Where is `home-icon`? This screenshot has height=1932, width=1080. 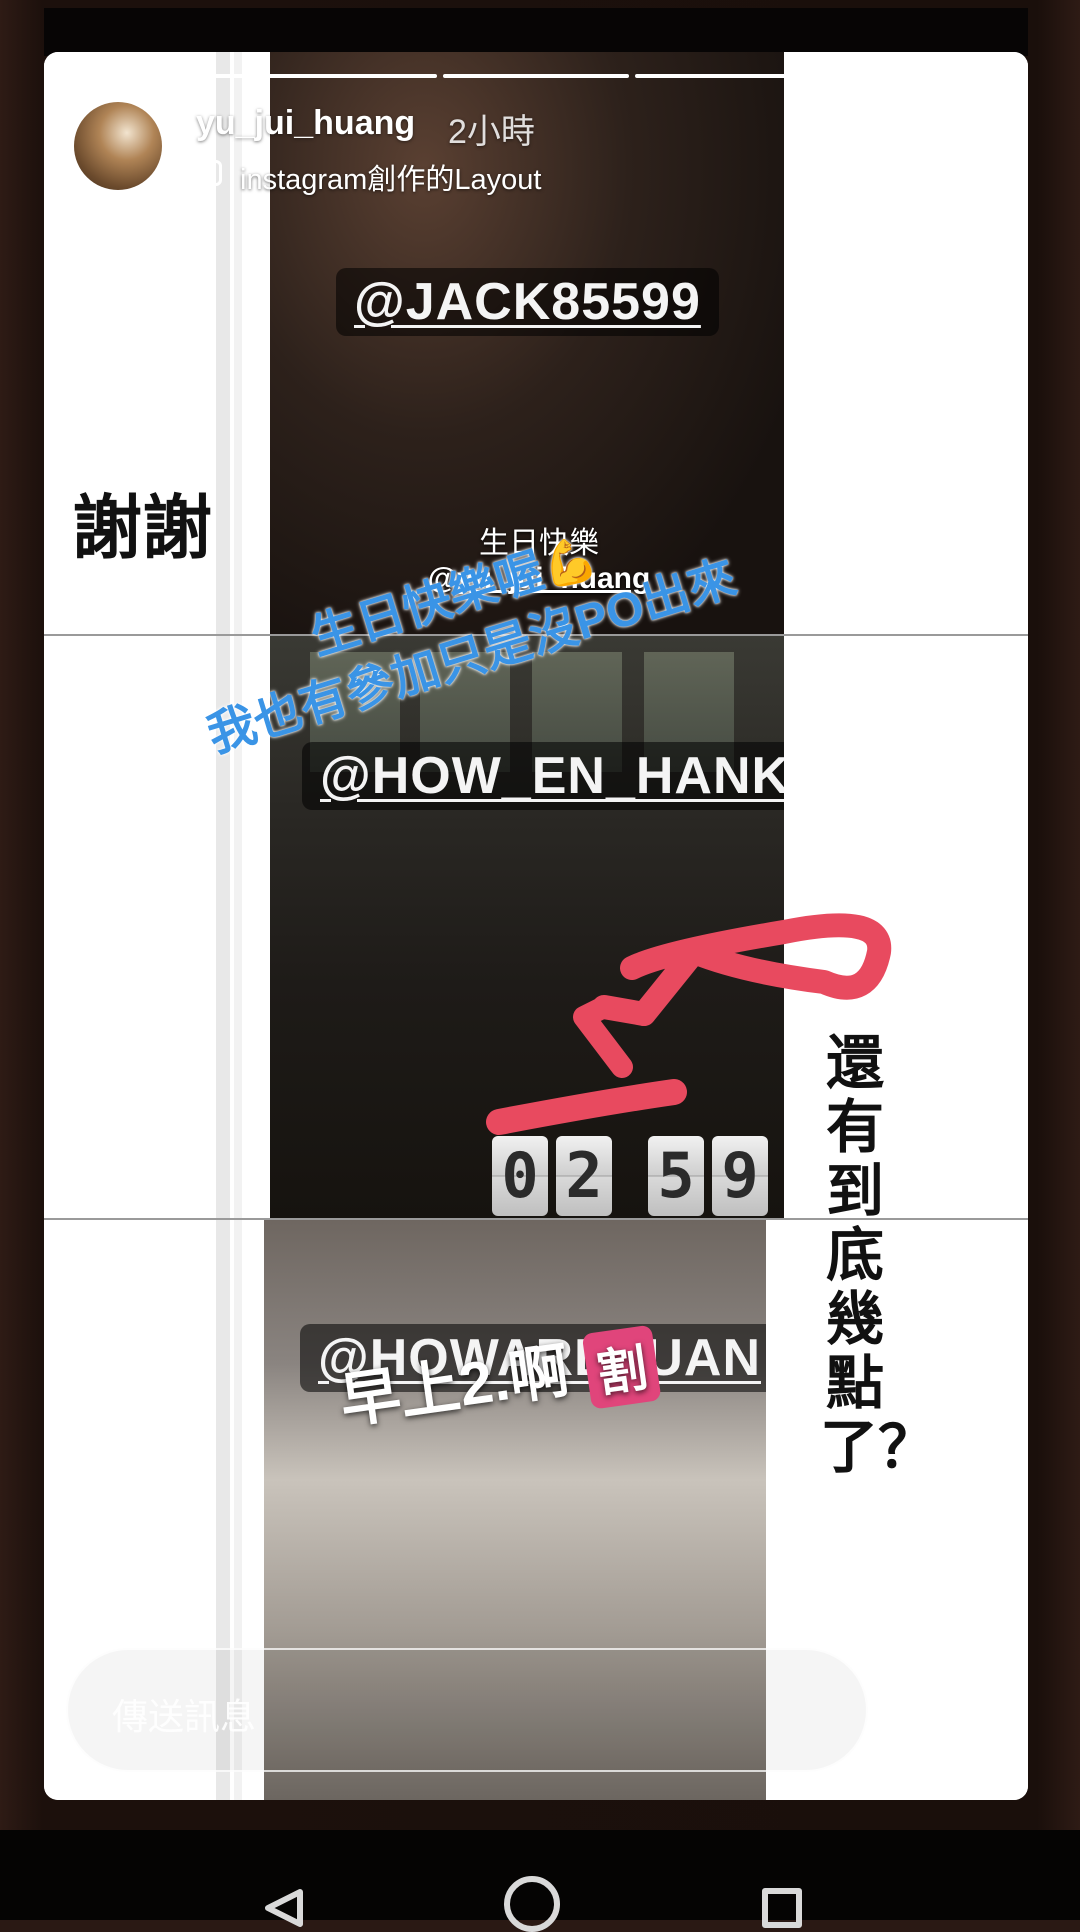 home-icon is located at coordinates (532, 1904).